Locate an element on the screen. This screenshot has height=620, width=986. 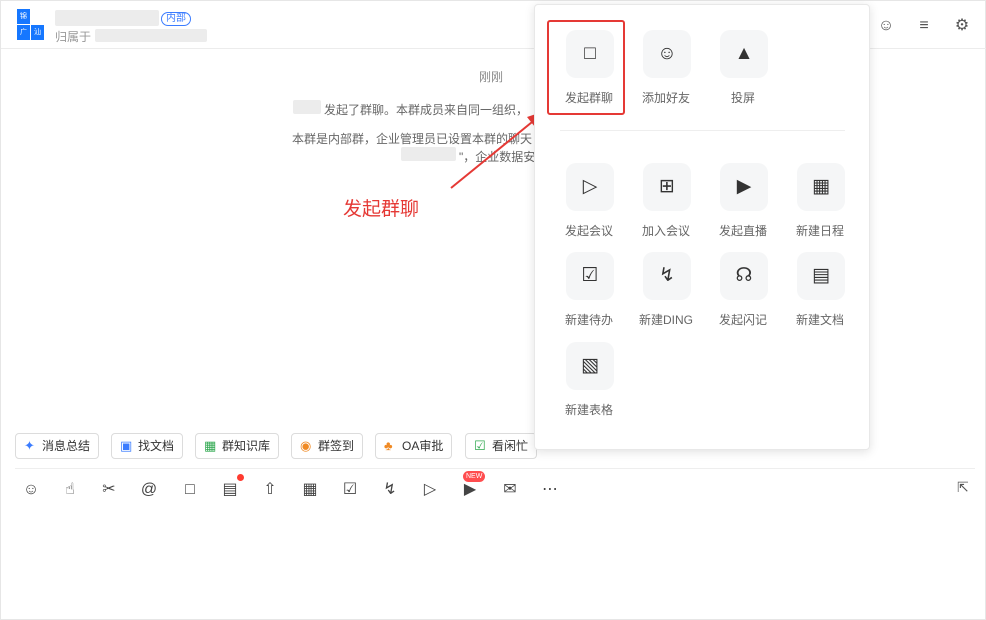
menu-item-start-meeting: ▷ 发起会议 is located at coordinates (589, 208).